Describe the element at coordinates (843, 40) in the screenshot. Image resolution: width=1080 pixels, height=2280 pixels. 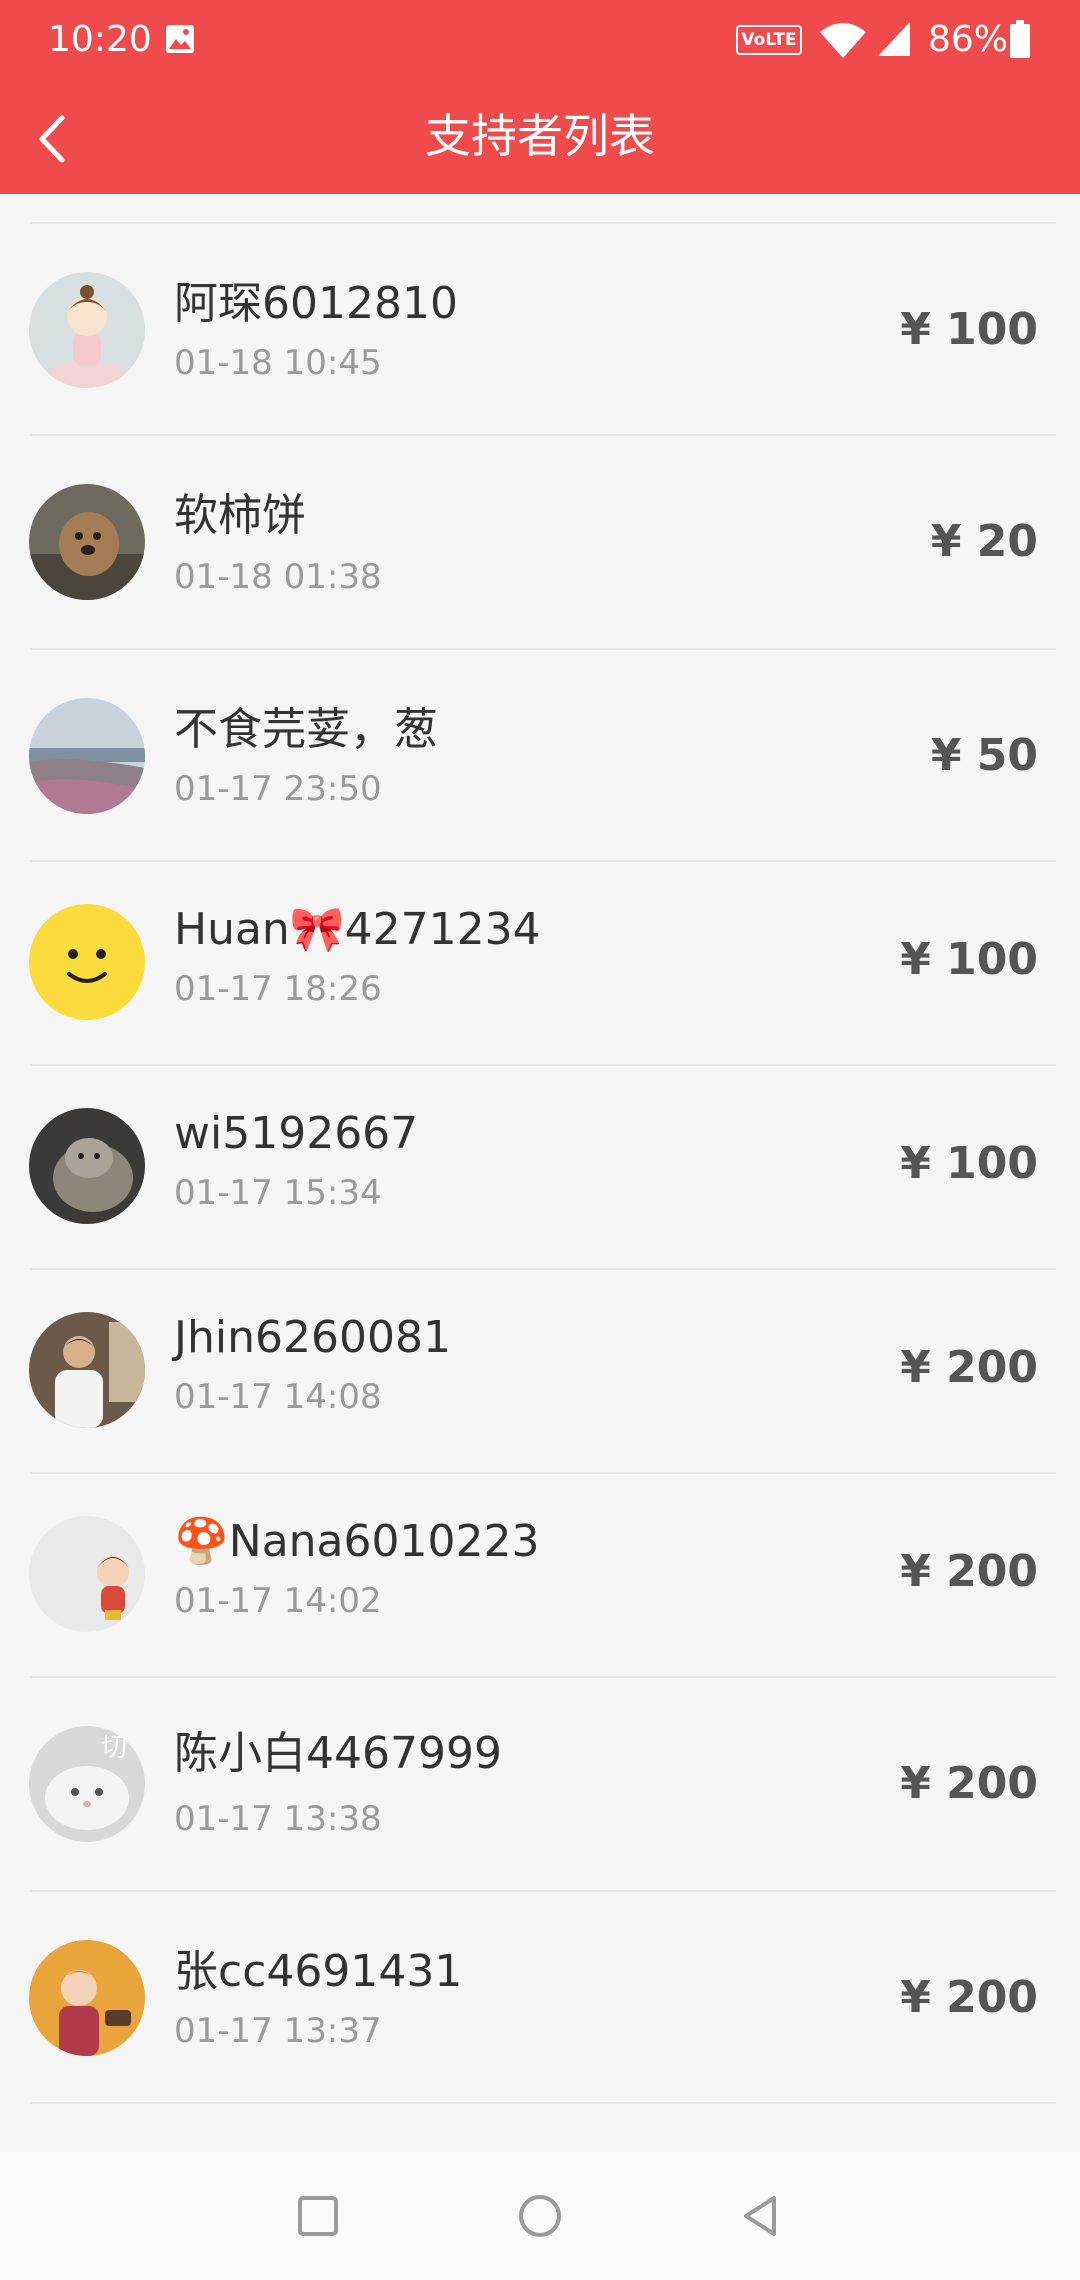
I see `wifi-icon` at that location.